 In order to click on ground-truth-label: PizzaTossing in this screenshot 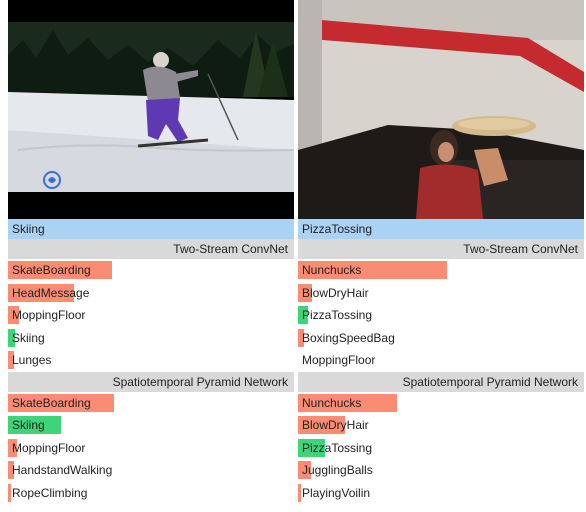, I will do `click(441, 229)`.